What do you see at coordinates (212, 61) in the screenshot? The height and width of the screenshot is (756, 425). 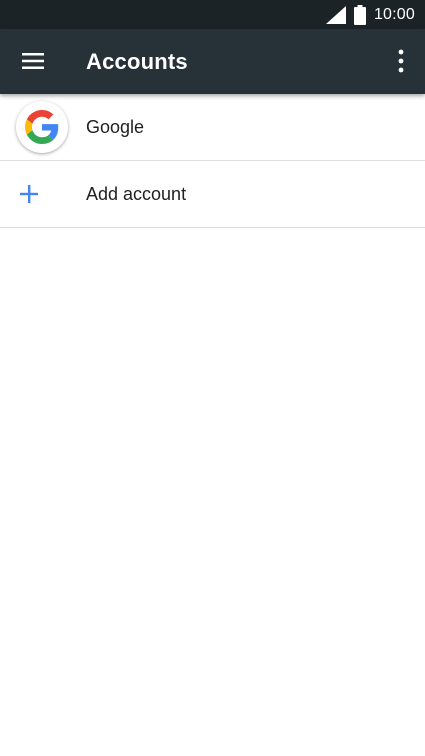 I see `app-bar: Accounts` at bounding box center [212, 61].